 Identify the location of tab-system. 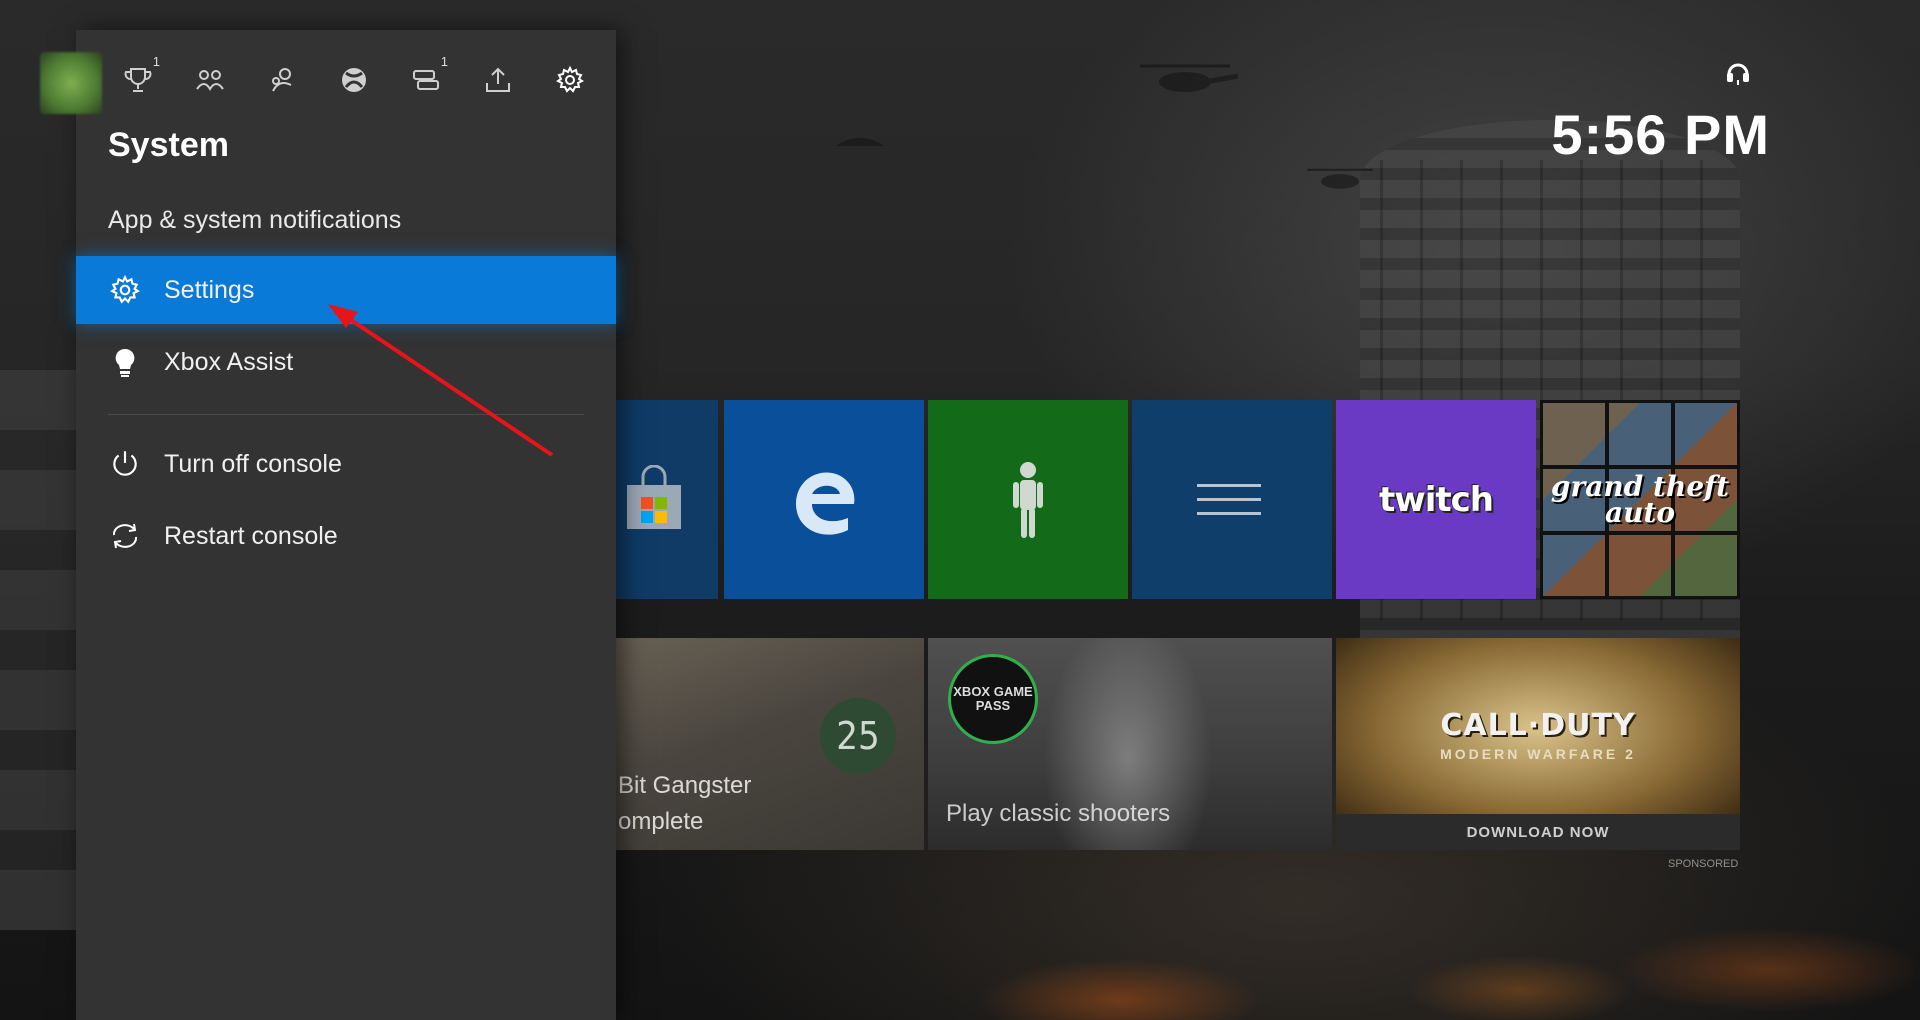
(570, 80).